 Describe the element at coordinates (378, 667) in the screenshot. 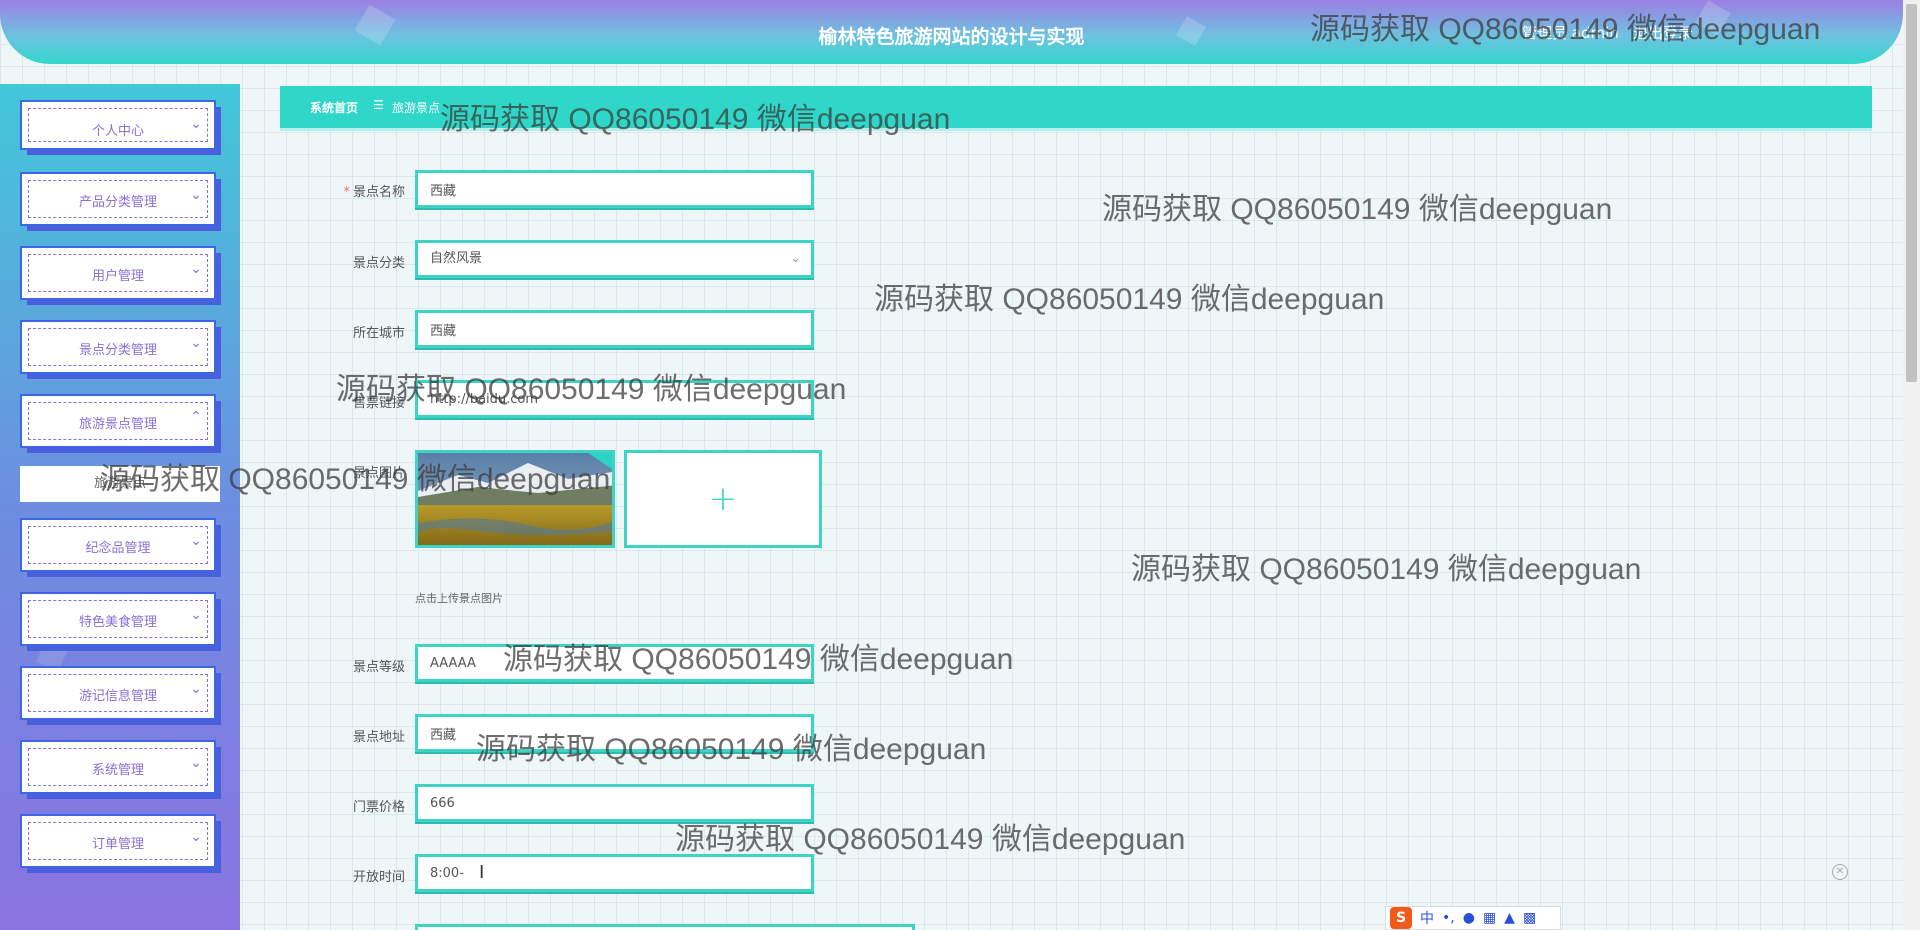

I see `level-field-label: 景点等级` at that location.